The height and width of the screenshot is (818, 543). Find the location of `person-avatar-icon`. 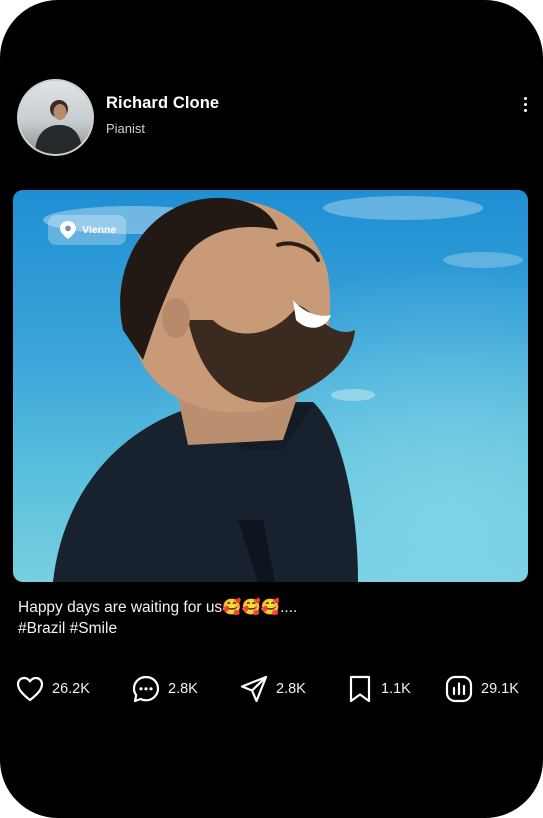

person-avatar-icon is located at coordinates (59, 127).